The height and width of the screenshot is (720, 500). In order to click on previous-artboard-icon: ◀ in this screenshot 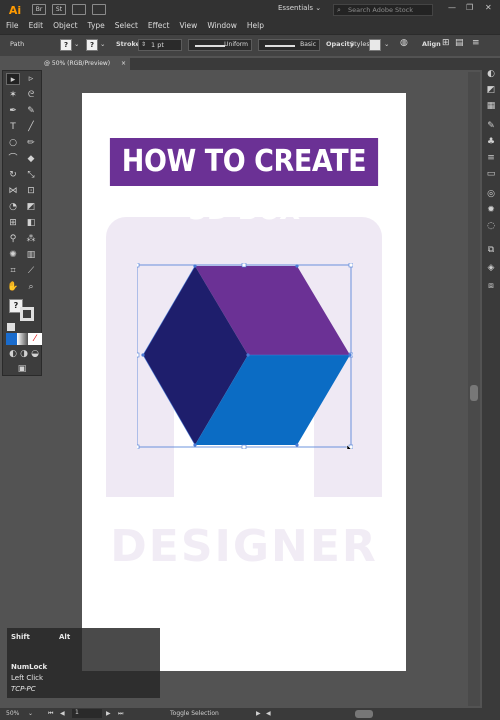, I will do `click(62, 713)`.